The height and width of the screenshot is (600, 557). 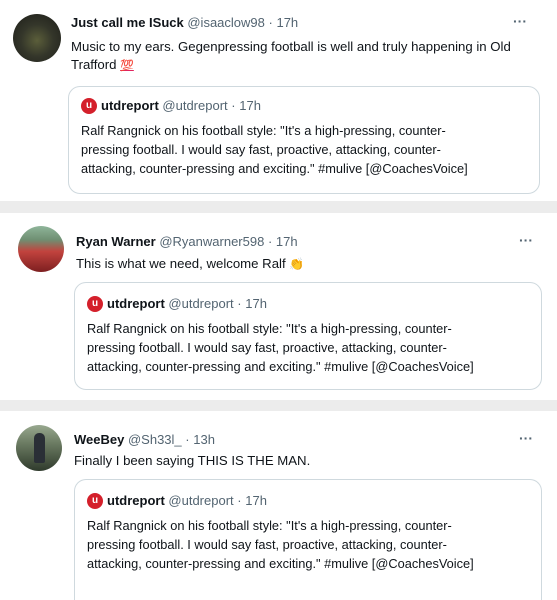 What do you see at coordinates (226, 22) in the screenshot?
I see `user-handle: @isaaclow98` at bounding box center [226, 22].